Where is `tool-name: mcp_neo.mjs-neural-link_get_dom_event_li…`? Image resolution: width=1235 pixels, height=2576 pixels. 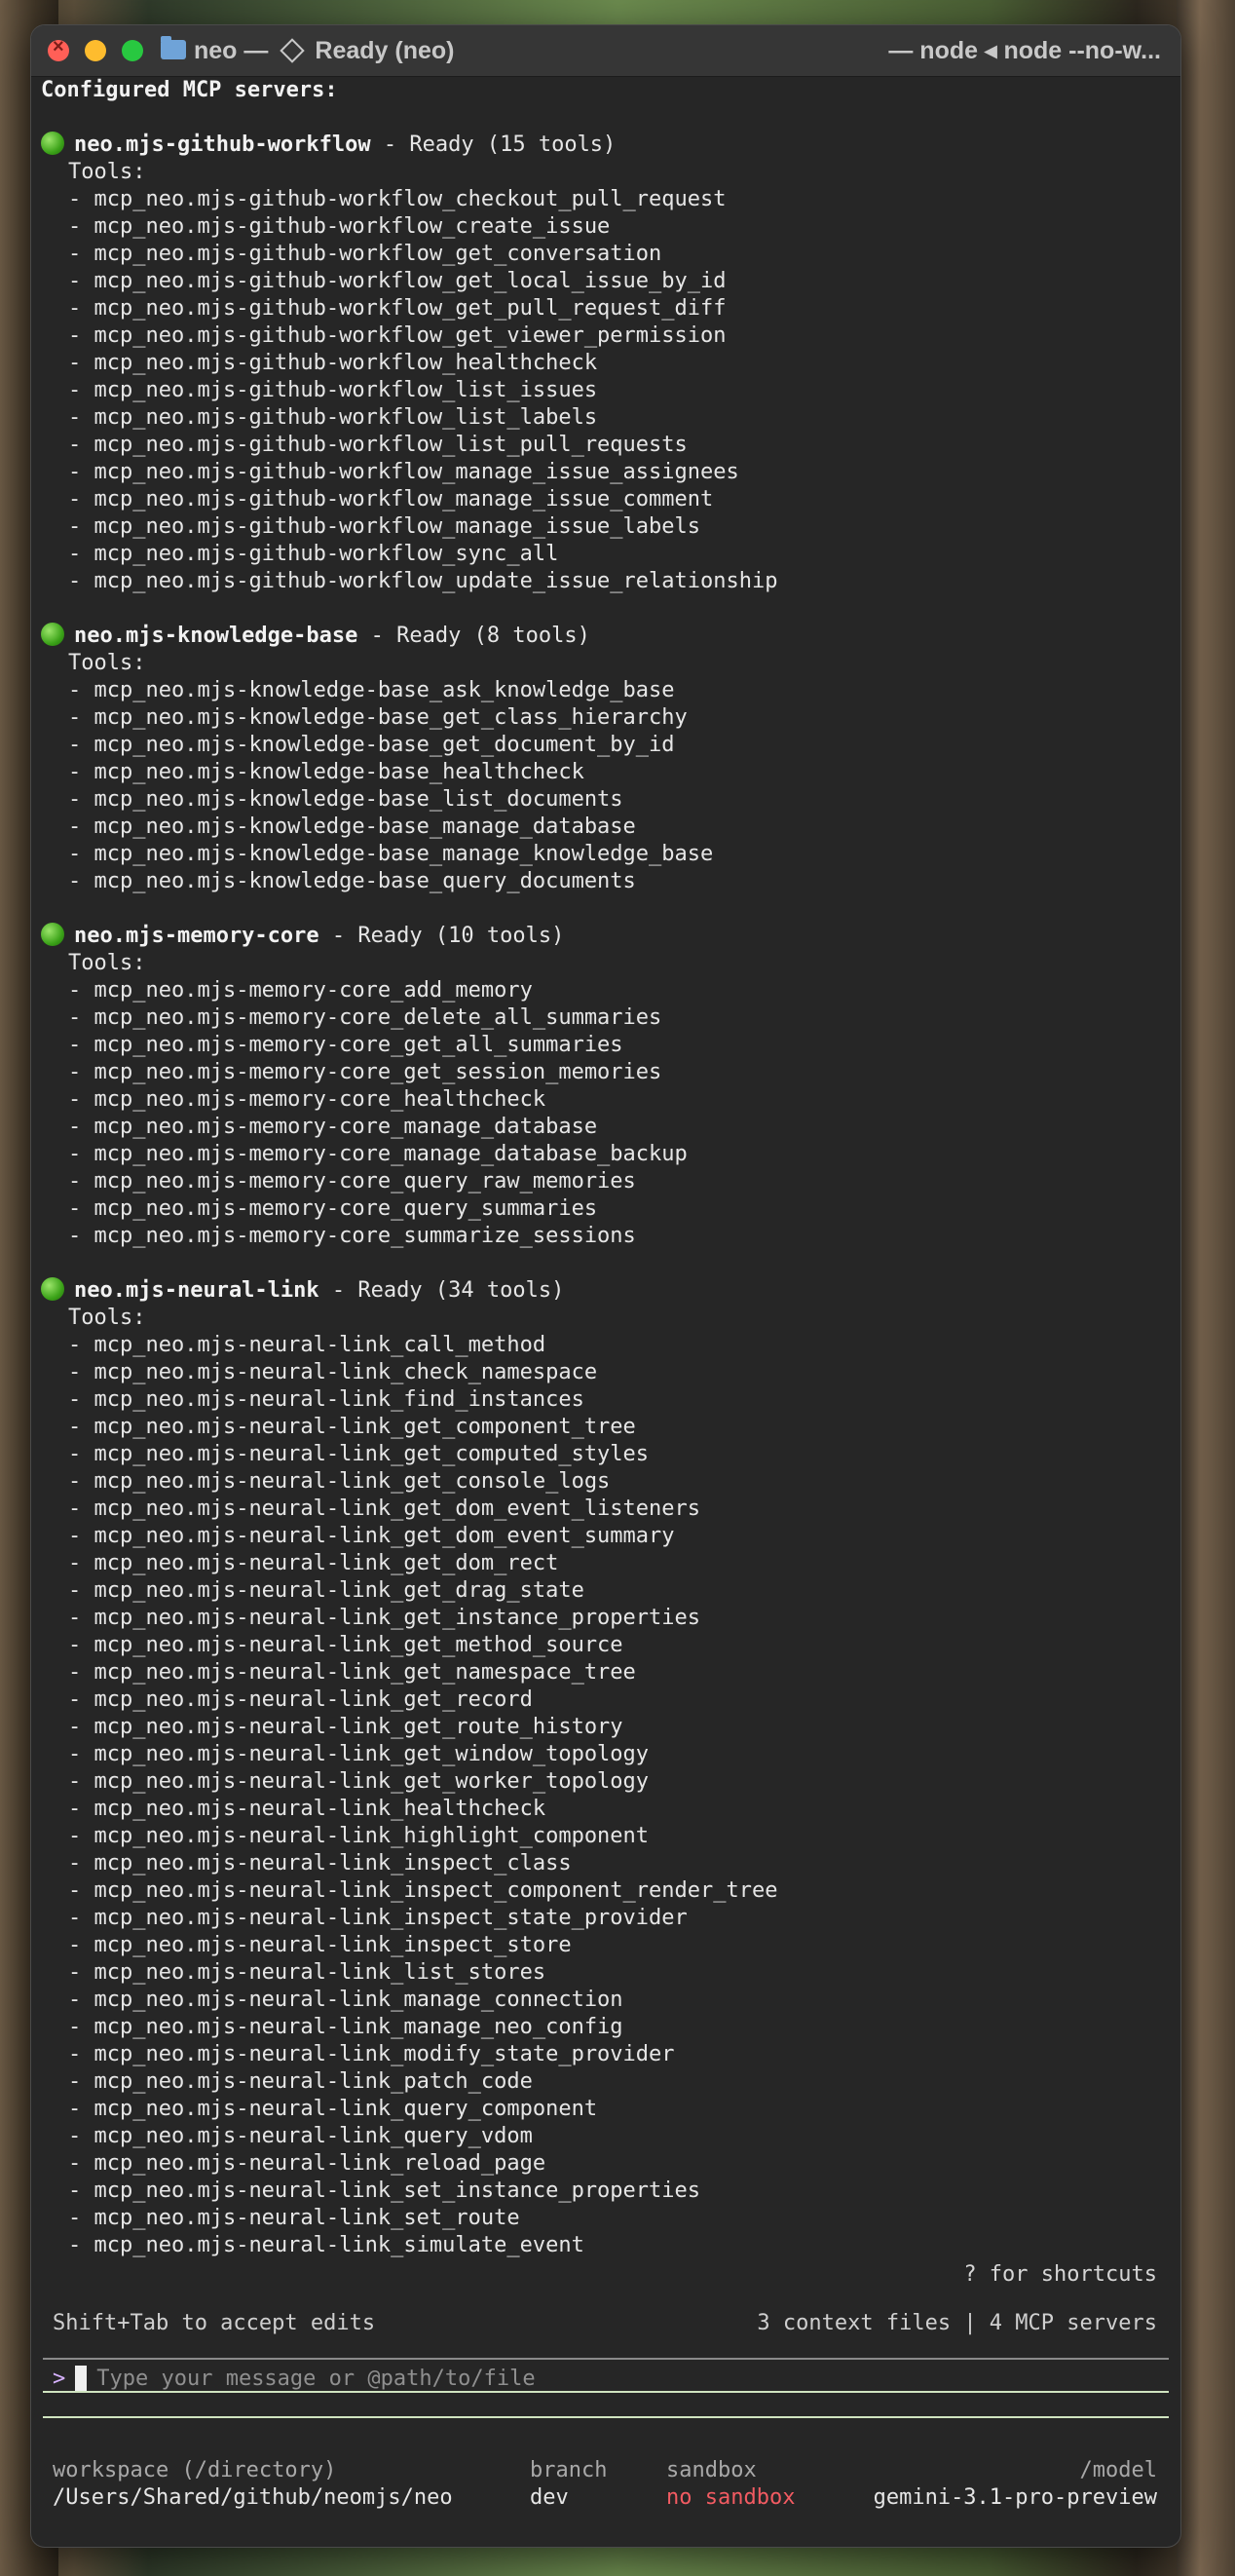
tool-name: mcp_neo.mjs-neural-link_get_dom_event_li… is located at coordinates (397, 1508).